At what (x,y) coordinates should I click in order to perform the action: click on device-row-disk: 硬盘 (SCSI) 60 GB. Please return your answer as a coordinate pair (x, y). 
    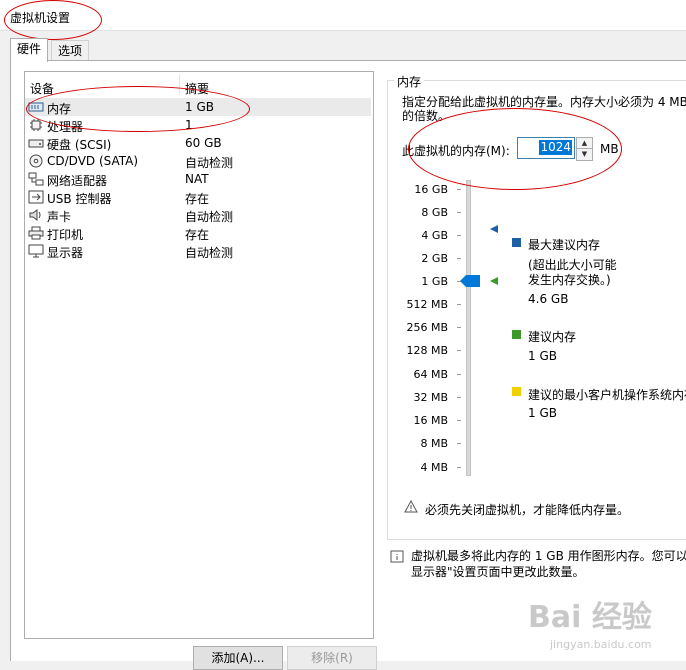
    Looking at the image, I should click on (198, 143).